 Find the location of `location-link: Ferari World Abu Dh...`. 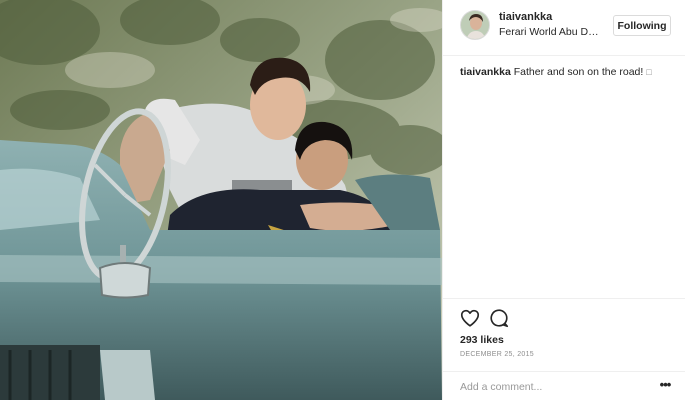

location-link: Ferari World Abu Dh... is located at coordinates (549, 32).